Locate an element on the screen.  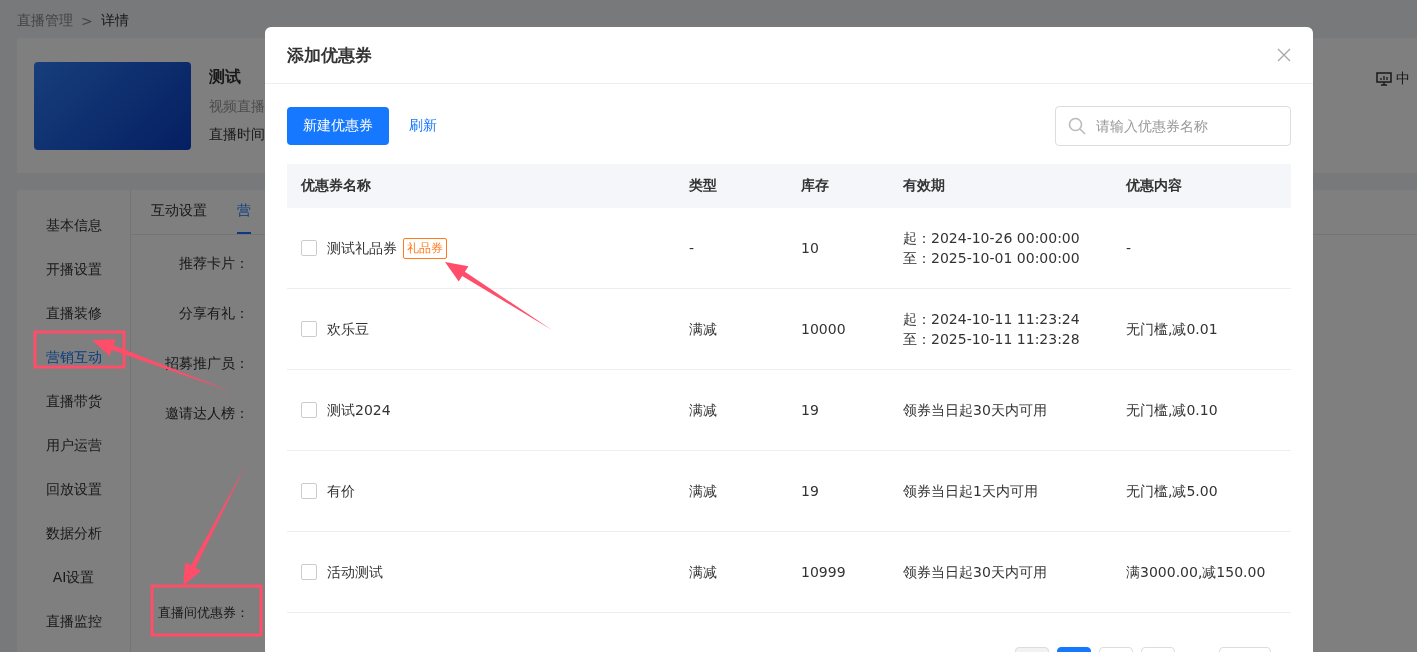
sidebar-item: 直播装修 is located at coordinates (73, 314).